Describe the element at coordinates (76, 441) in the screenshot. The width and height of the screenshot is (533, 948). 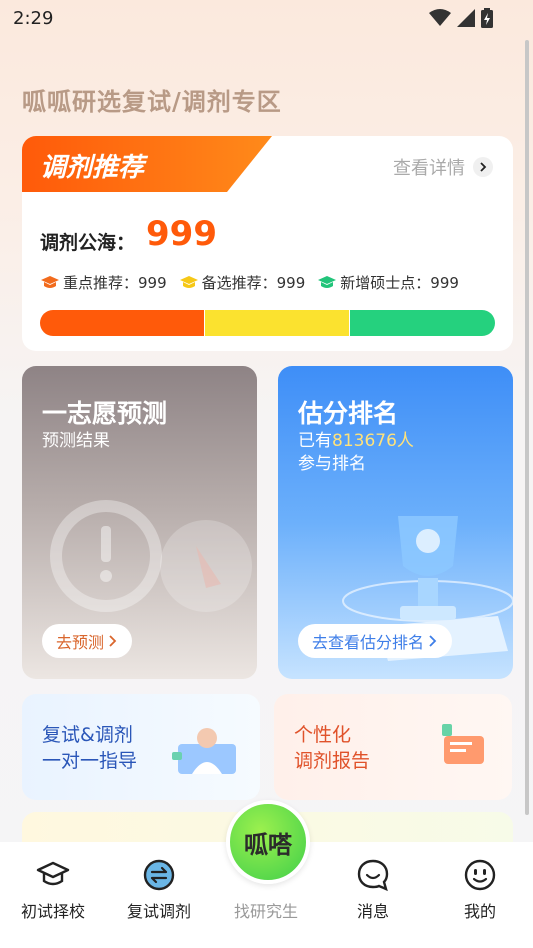
I see `first-choice-subtitle: 预测结果` at that location.